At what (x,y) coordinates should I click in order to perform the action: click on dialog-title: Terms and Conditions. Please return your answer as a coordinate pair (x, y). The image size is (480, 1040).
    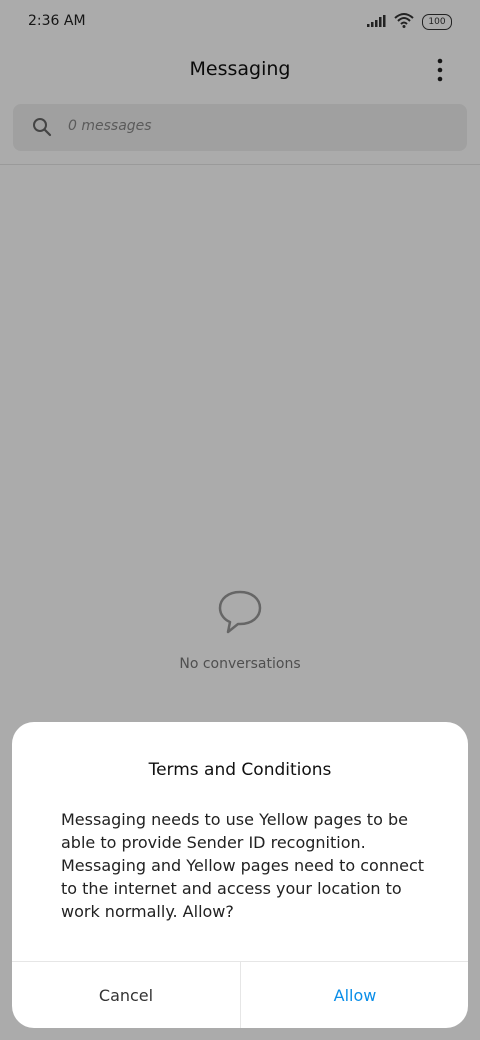
    Looking at the image, I should click on (240, 770).